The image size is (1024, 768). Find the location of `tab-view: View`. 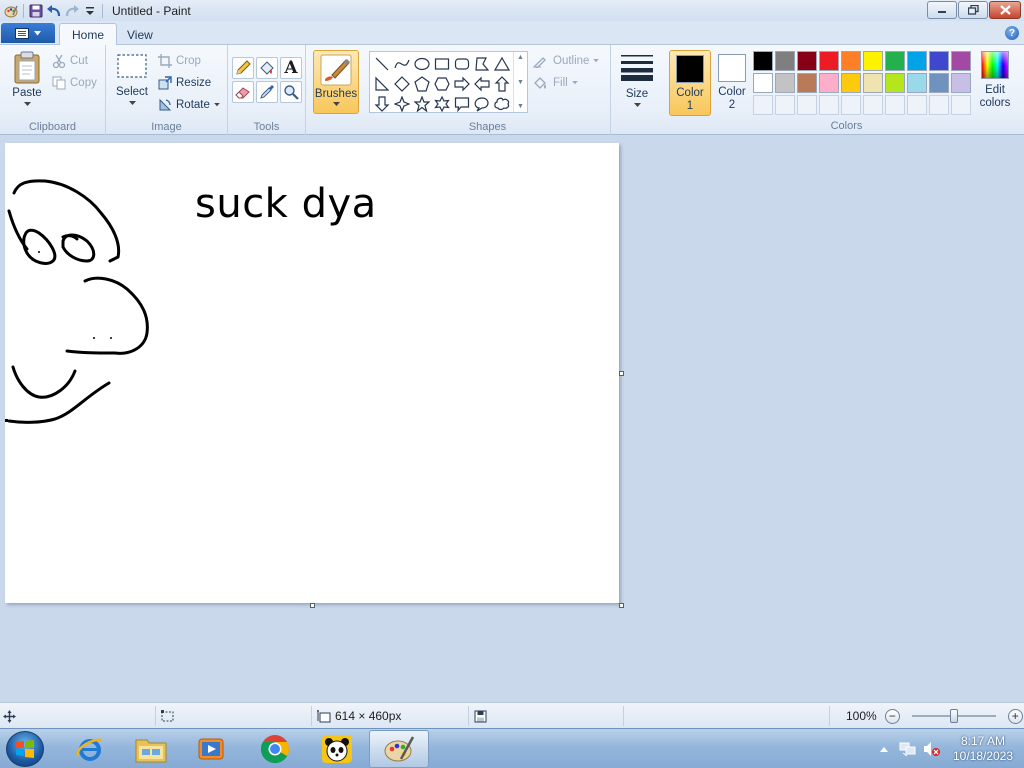

tab-view: View is located at coordinates (140, 34).